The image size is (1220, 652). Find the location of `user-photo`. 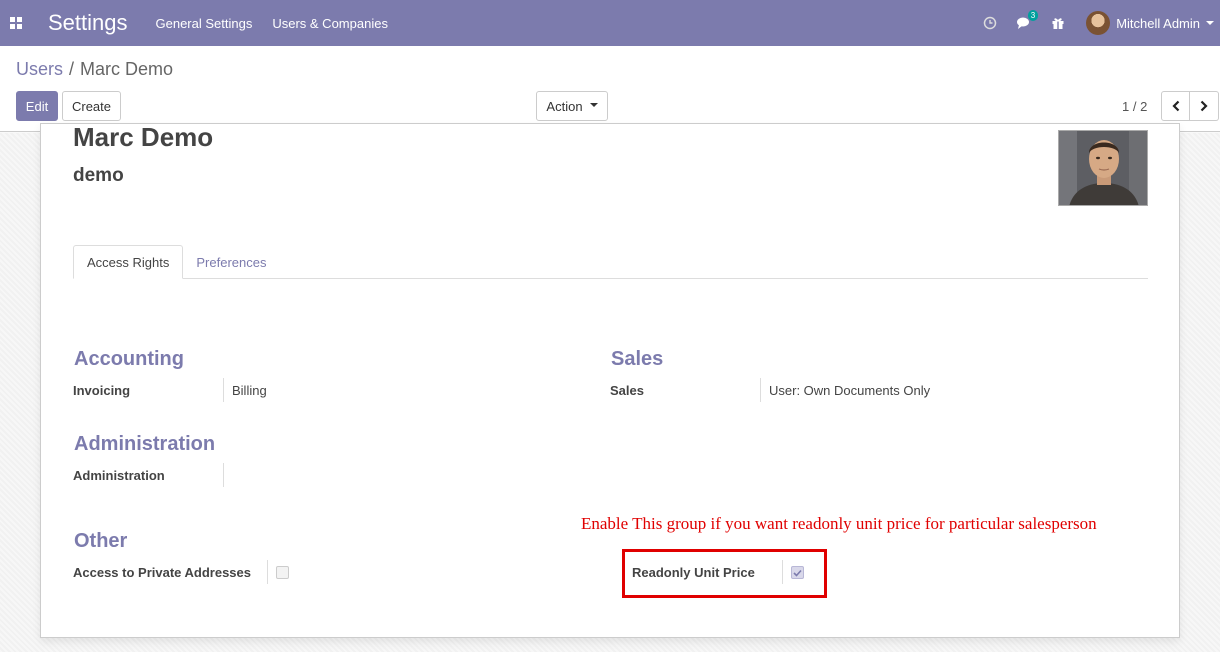

user-photo is located at coordinates (1103, 168).